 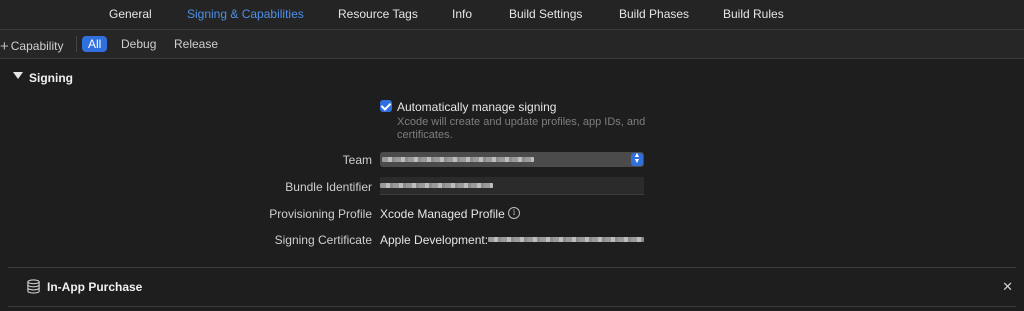 I want to click on capability-filter-bar: + Capability All Debug Release, so click(x=512, y=44).